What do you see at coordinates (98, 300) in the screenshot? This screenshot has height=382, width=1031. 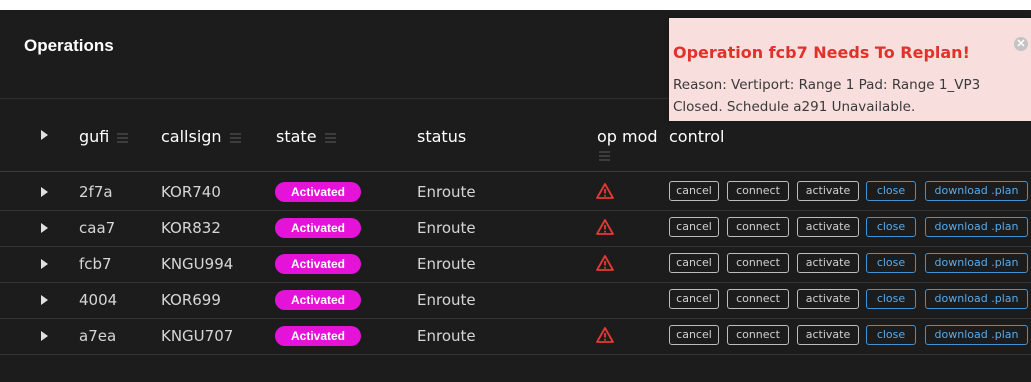 I see `gufi-cell: 4004` at bounding box center [98, 300].